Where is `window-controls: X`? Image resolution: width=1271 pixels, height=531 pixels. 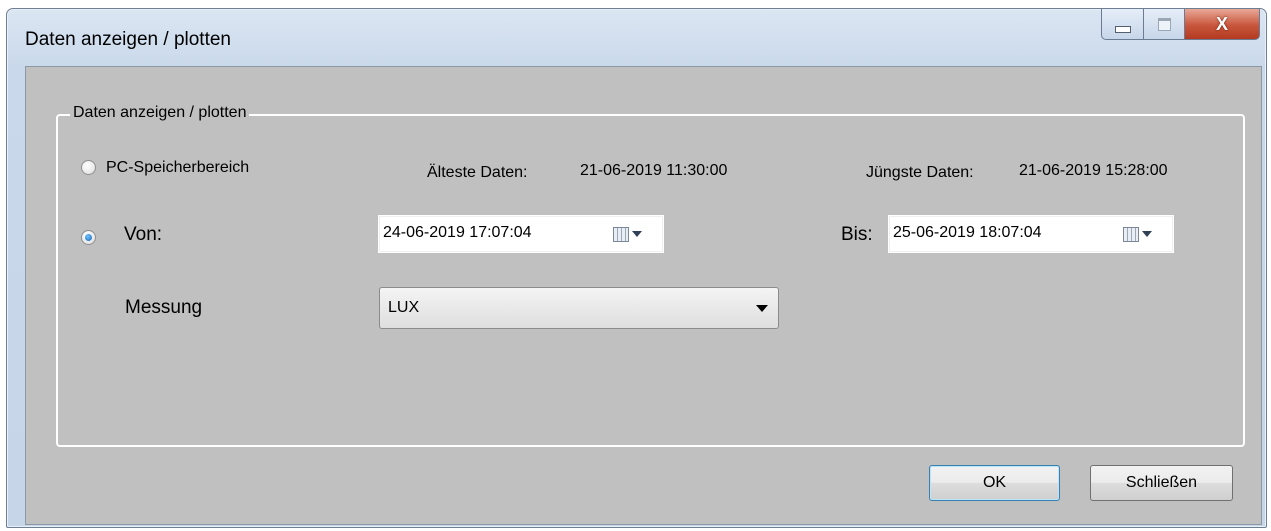 window-controls: X is located at coordinates (1180, 25).